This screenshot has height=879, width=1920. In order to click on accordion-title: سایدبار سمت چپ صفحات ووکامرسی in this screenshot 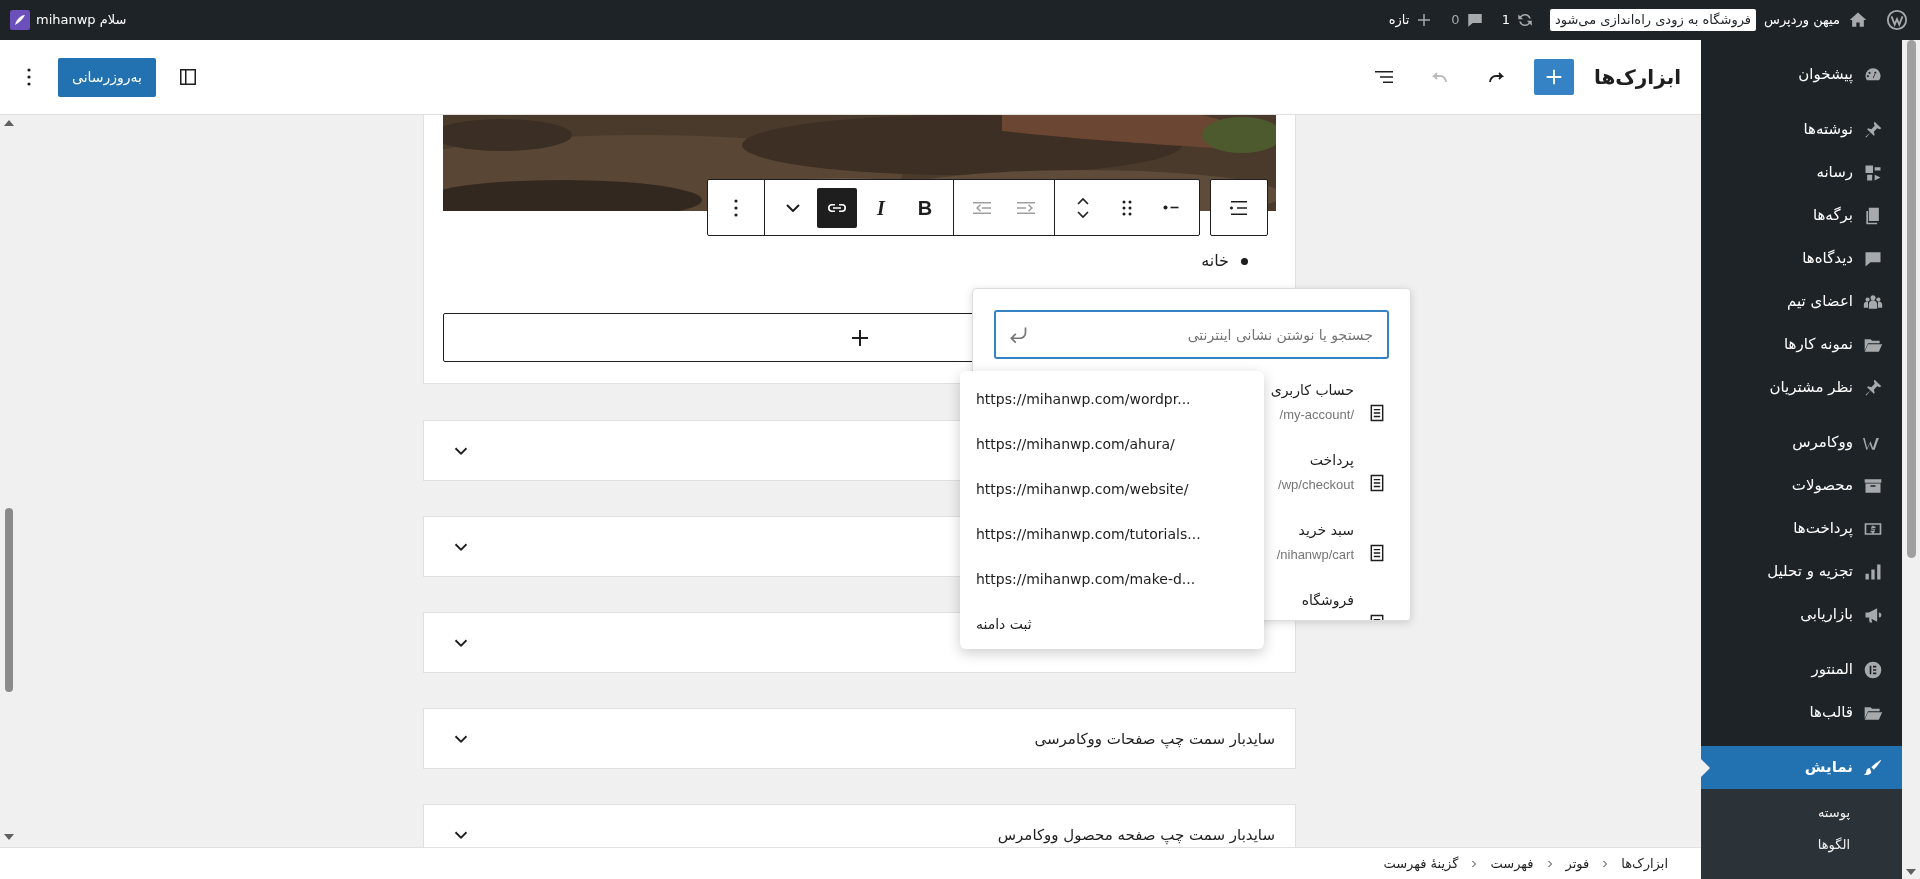, I will do `click(1154, 738)`.